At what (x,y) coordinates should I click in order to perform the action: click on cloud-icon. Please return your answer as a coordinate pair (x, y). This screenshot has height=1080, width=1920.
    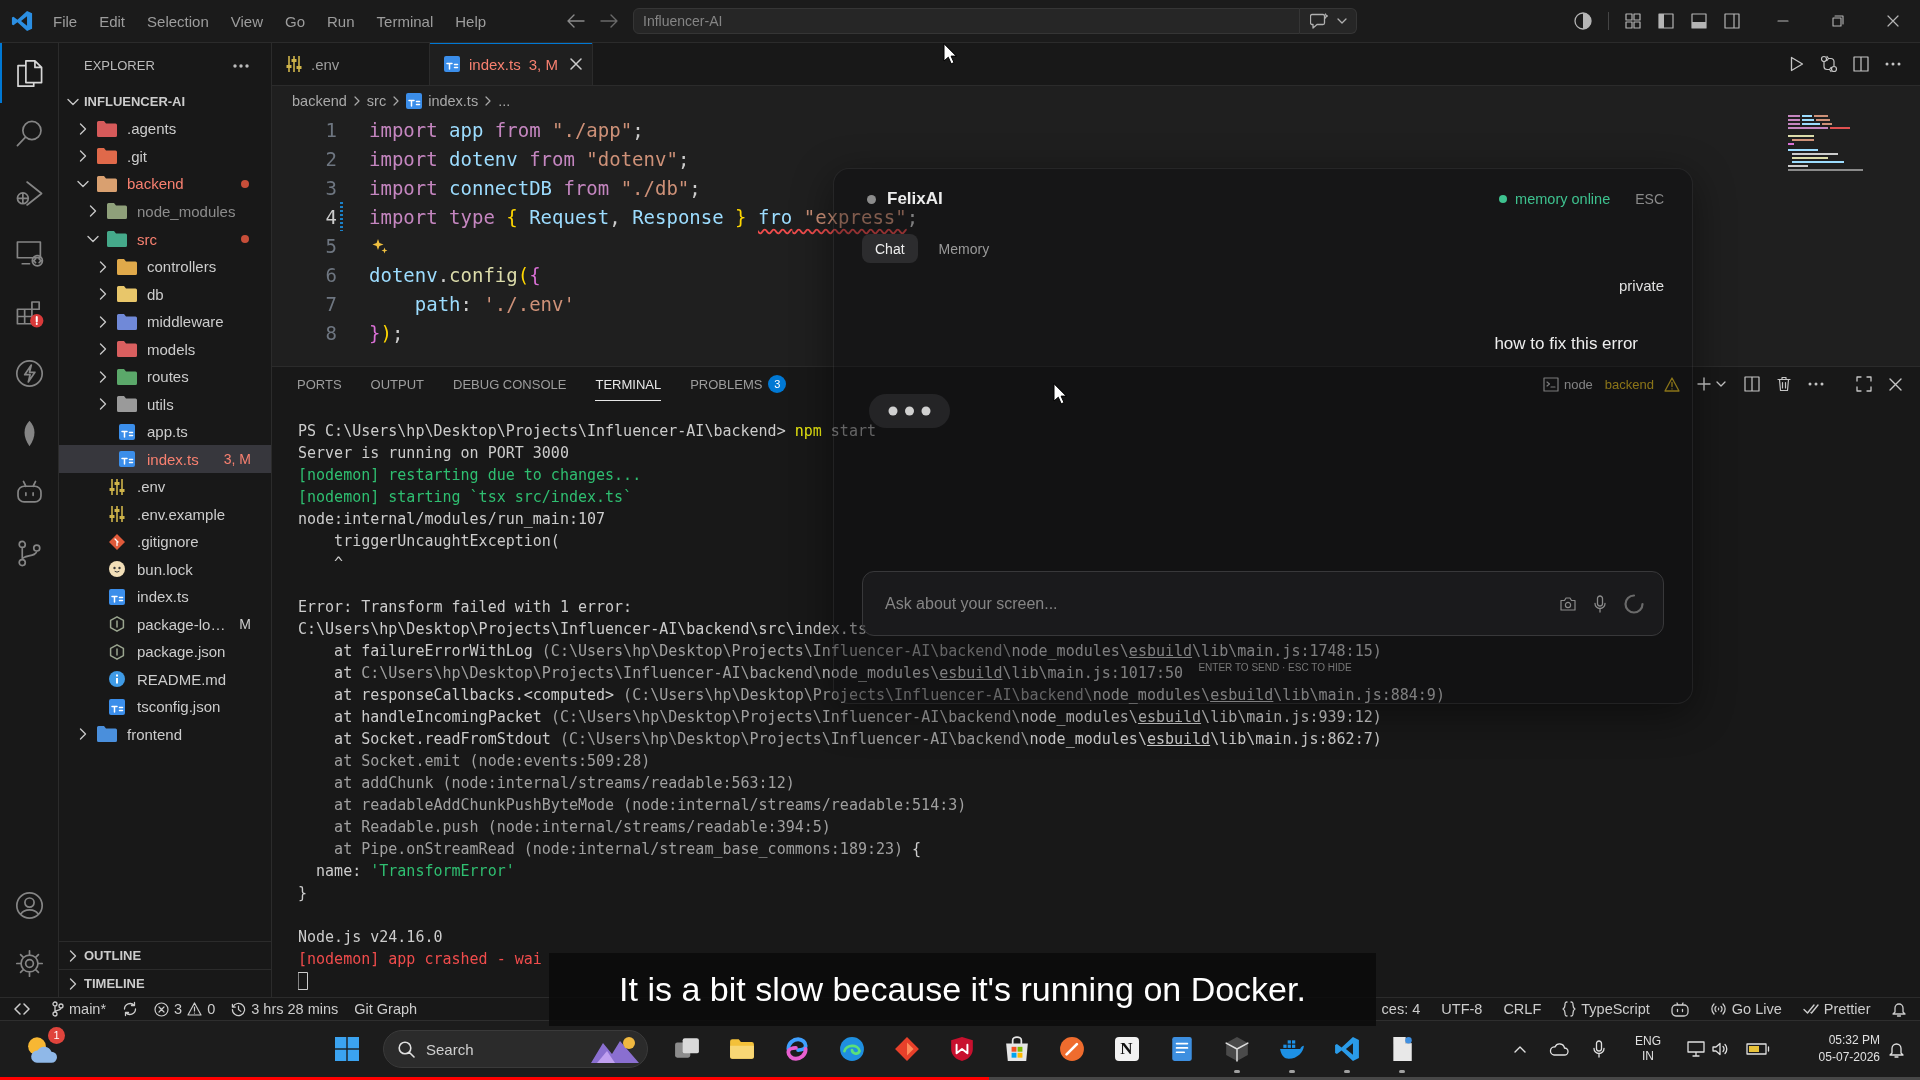
    Looking at the image, I should click on (1559, 1049).